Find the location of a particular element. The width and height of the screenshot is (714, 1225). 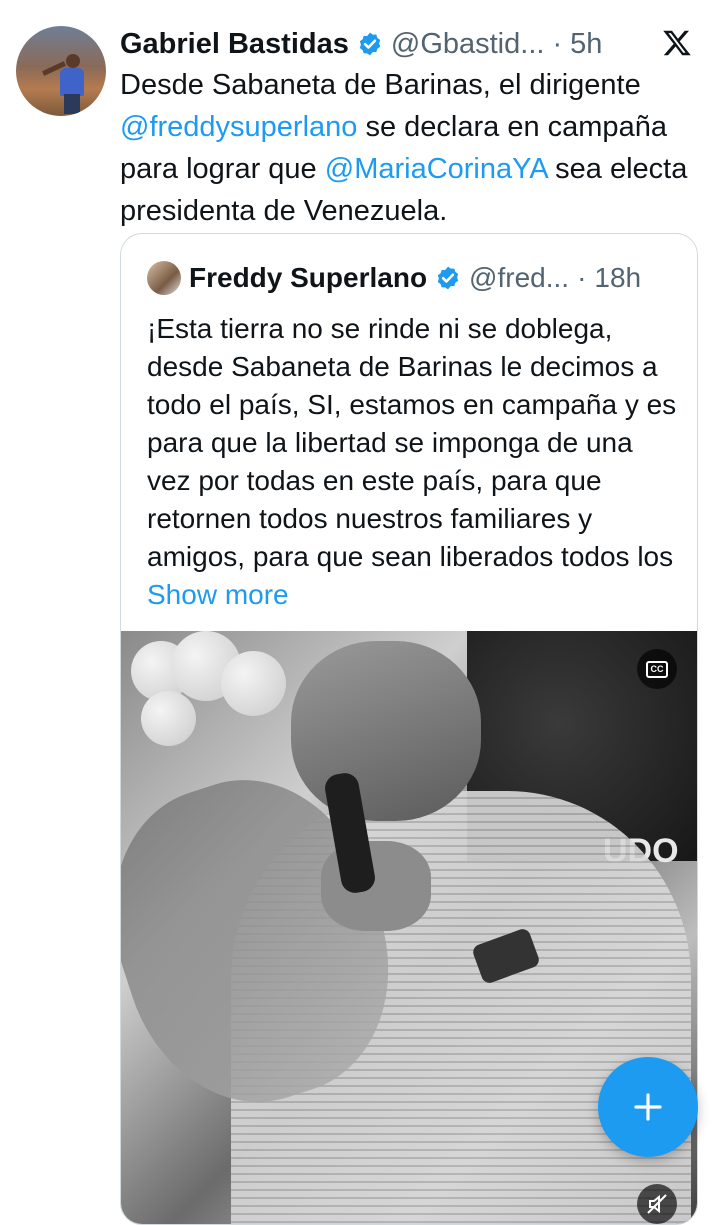

mention-link: @freddysuperlano is located at coordinates (238, 127).